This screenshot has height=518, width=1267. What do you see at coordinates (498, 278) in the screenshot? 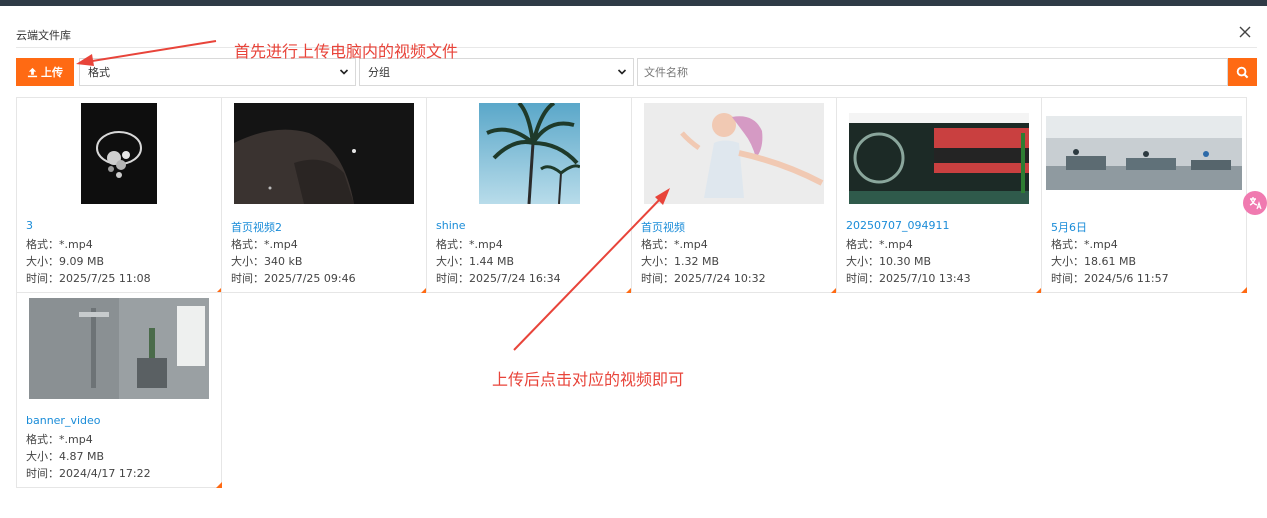
I see `file-time: 时间：2025/7/24 16:34` at bounding box center [498, 278].